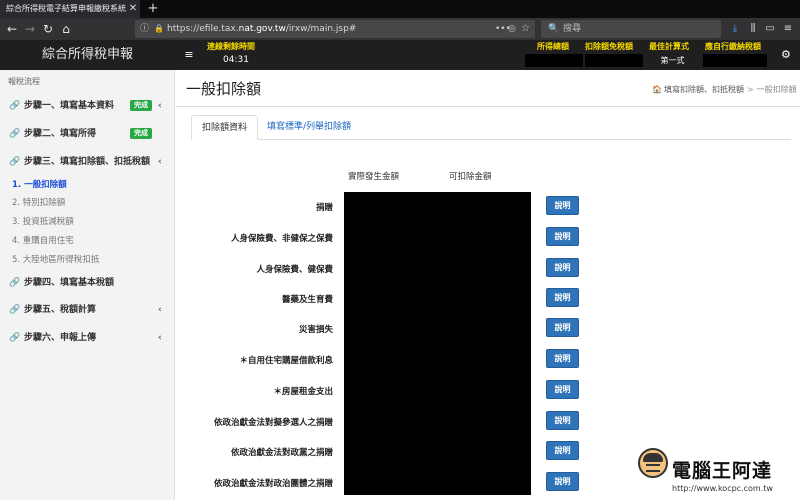 This screenshot has width=800, height=500. Describe the element at coordinates (281, 453) in the screenshot. I see `row-label-political-party: 依政治獻金法對政黨之捐贈` at that location.